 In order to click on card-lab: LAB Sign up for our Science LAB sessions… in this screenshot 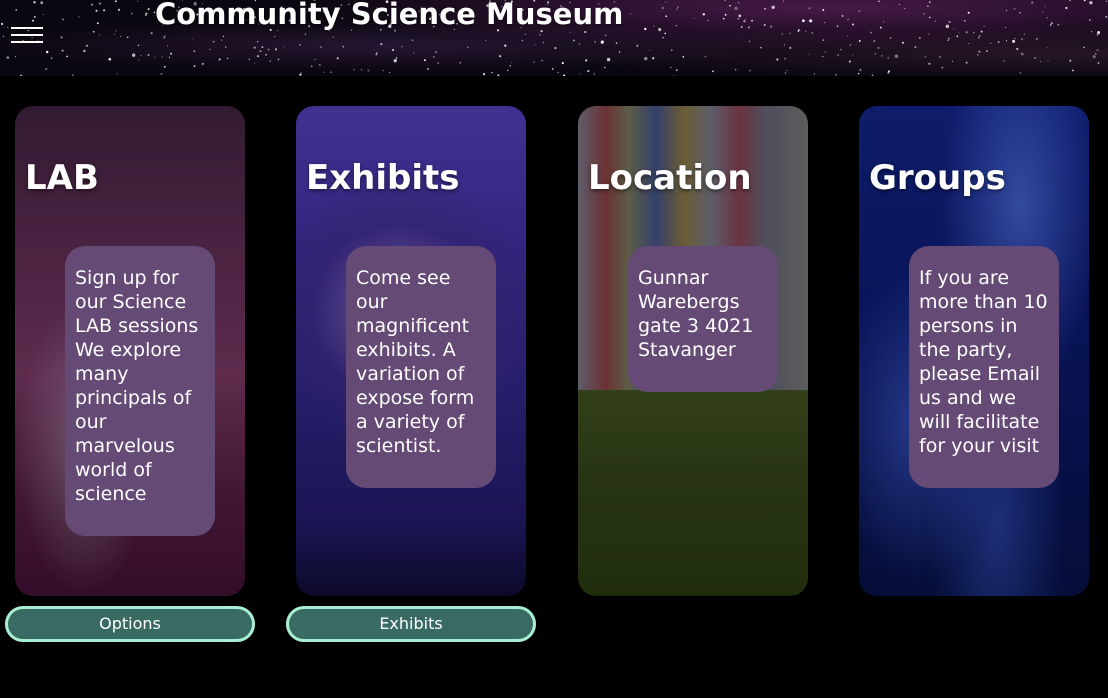, I will do `click(130, 351)`.